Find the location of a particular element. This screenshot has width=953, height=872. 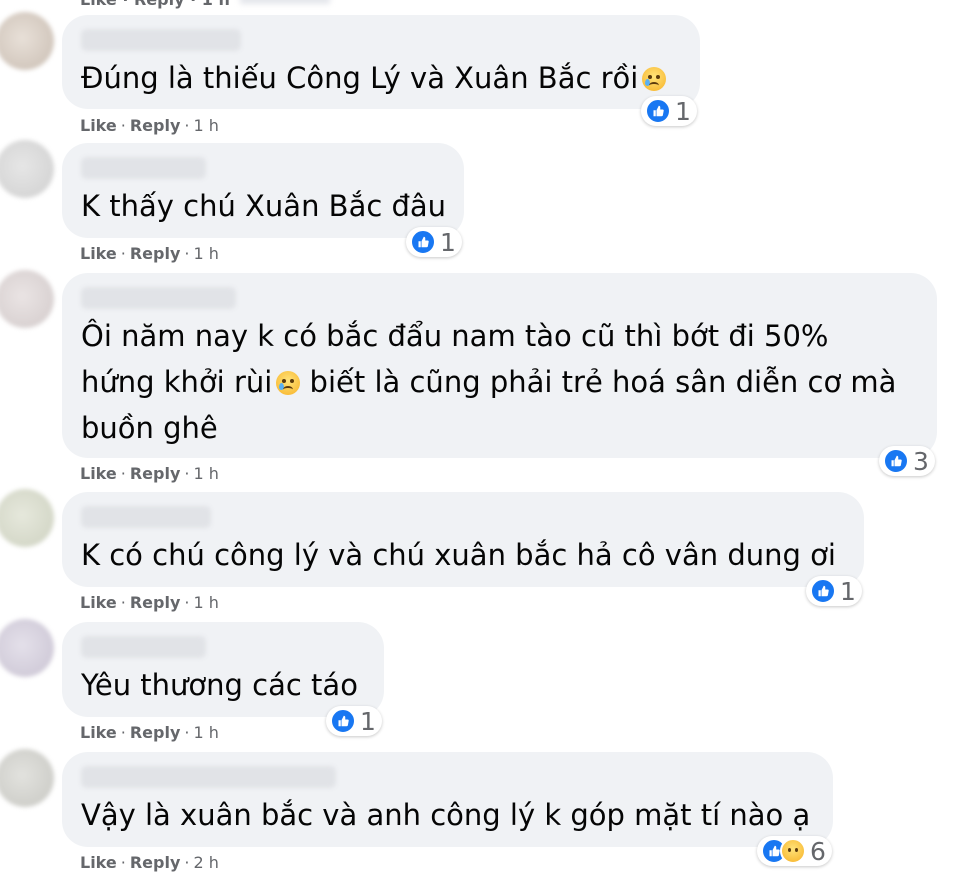

reaction-summary: 6 is located at coordinates (794, 851).